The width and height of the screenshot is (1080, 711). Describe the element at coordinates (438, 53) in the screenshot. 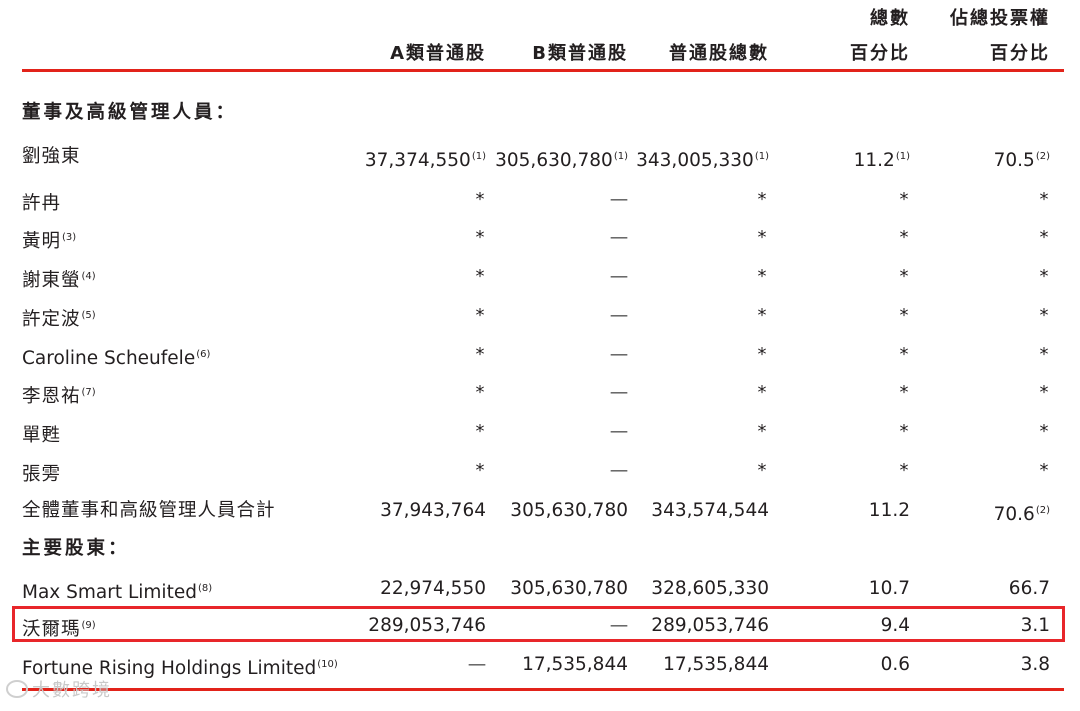

I see `header-class-a: A類普通股` at that location.